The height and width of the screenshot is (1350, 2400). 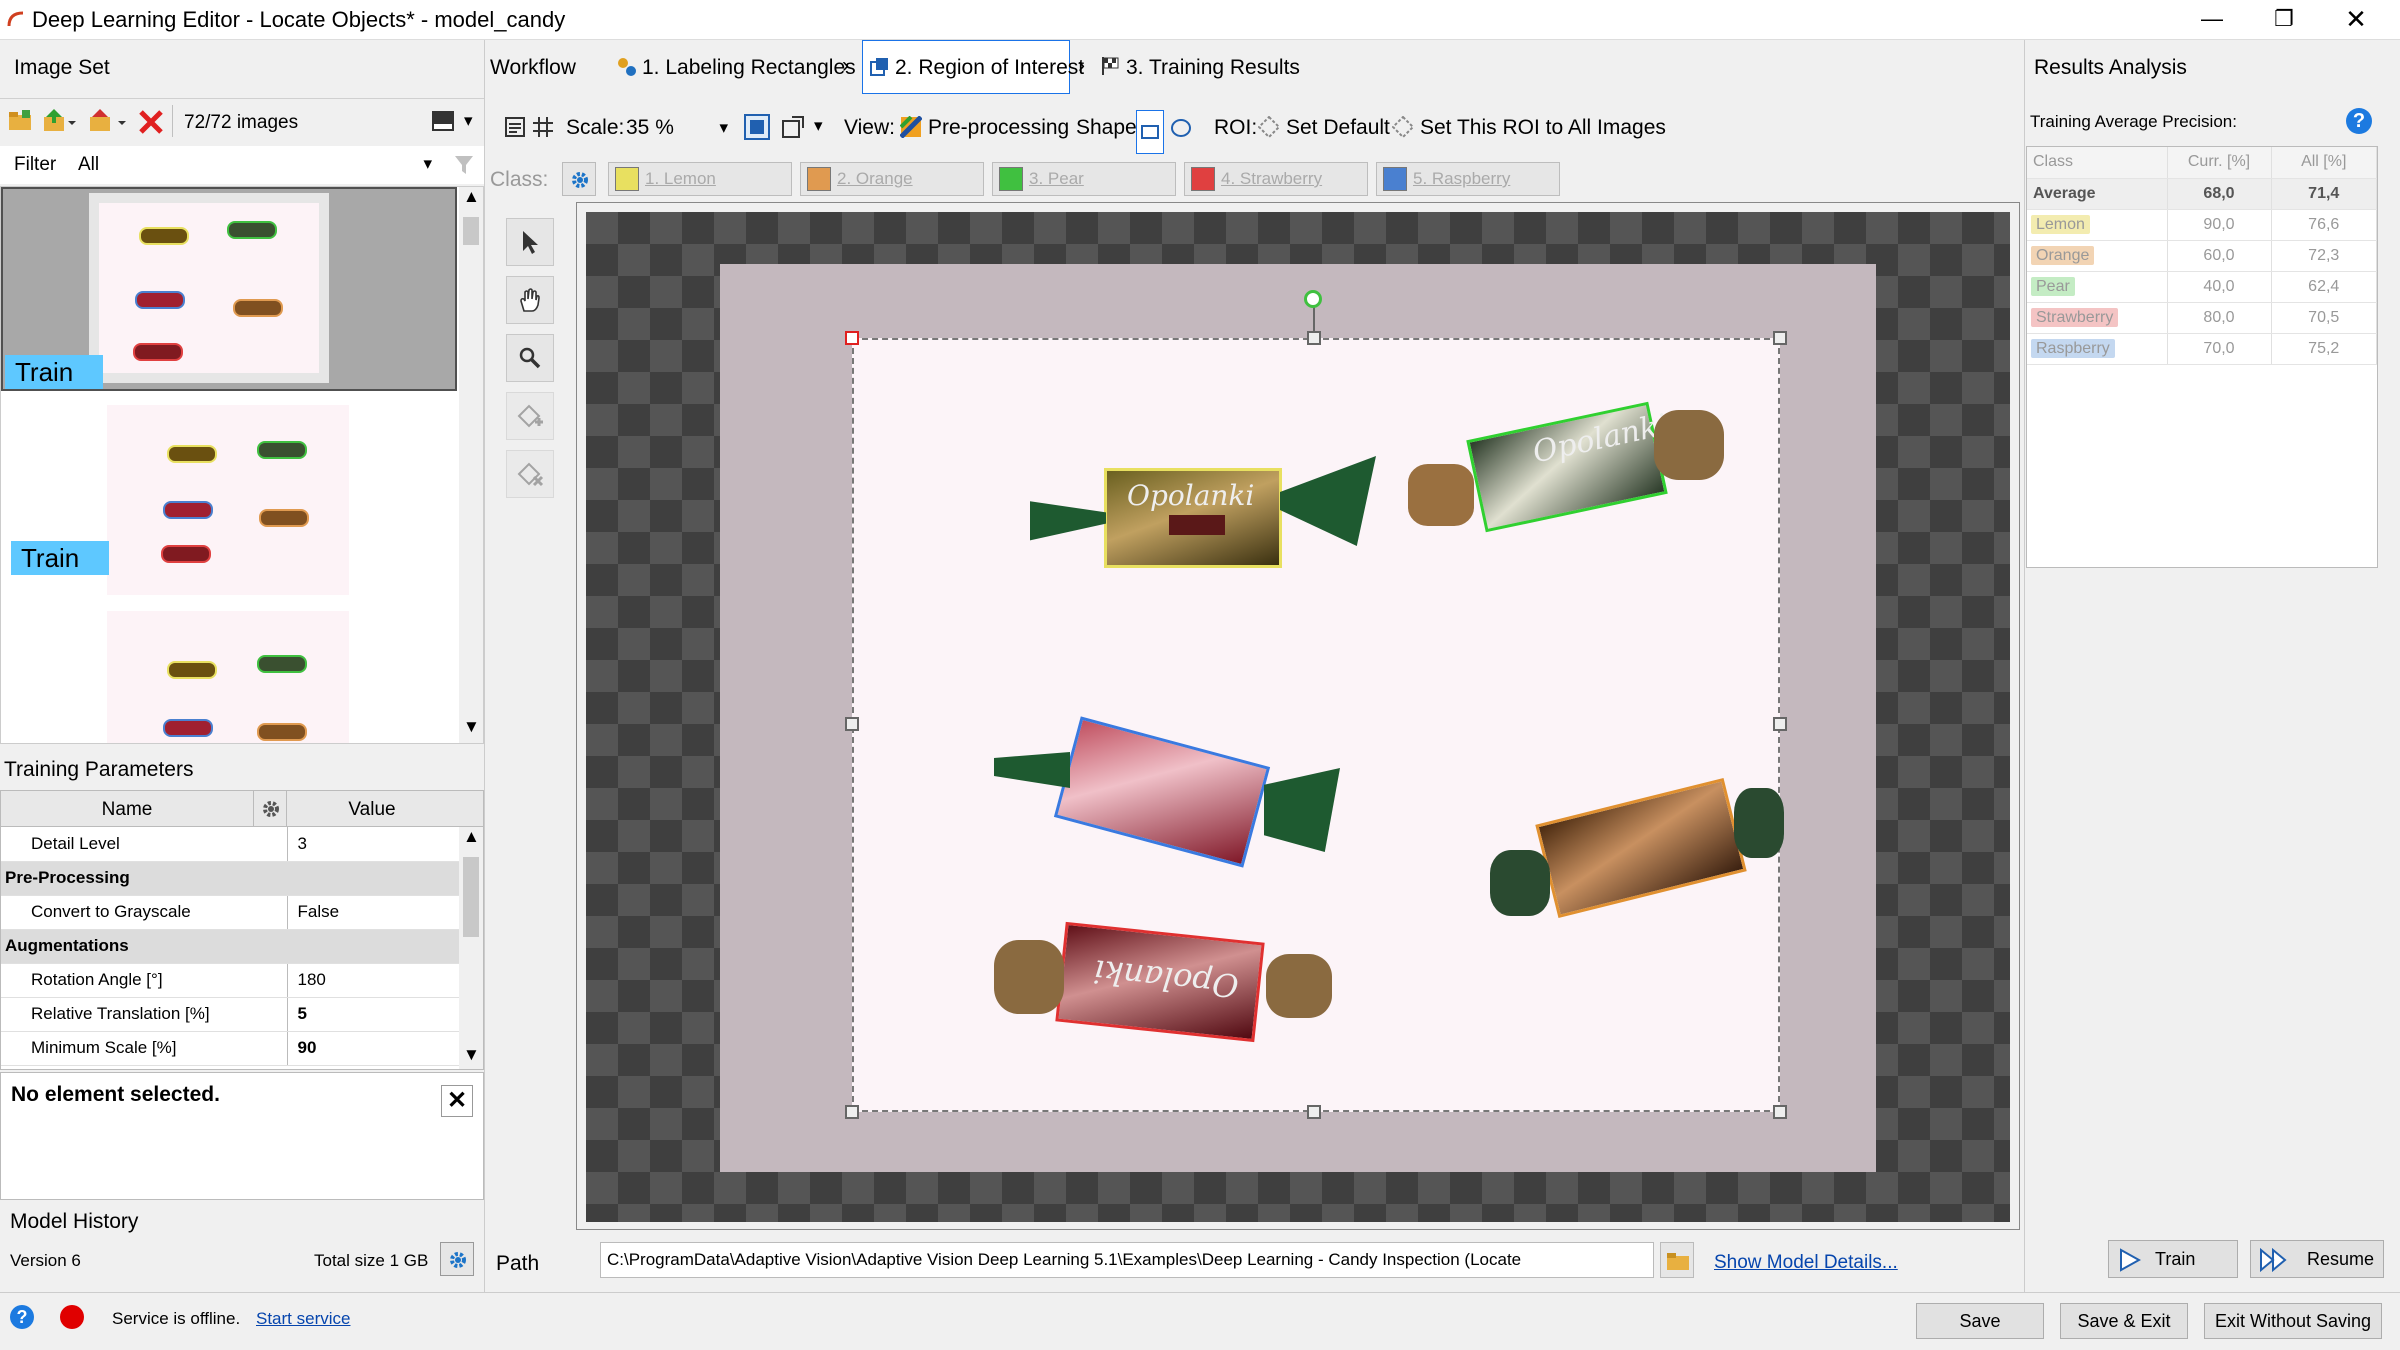 I want to click on start-service-link: Start service, so click(x=303, y=1319).